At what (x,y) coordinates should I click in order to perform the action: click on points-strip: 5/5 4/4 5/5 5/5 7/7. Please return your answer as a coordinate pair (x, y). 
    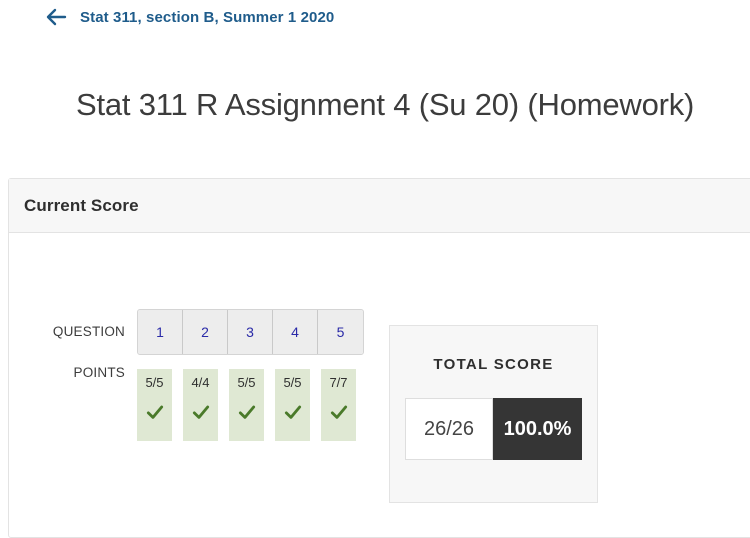
    Looking at the image, I should click on (246, 405).